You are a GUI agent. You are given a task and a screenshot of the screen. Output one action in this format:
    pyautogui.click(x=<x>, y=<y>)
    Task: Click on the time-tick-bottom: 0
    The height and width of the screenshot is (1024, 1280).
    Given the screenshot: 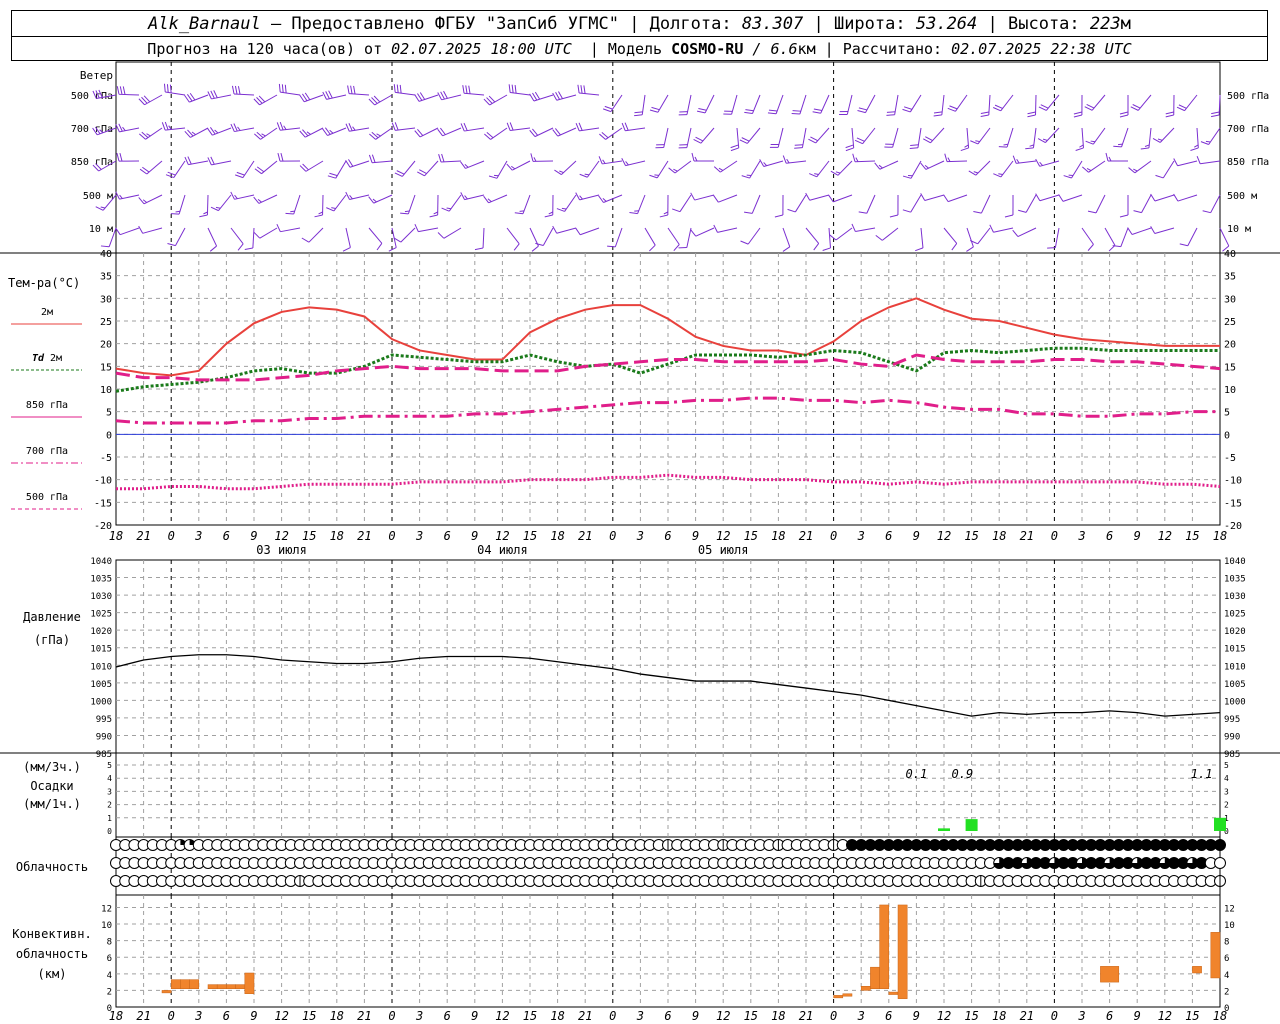 What is the action you would take?
    pyautogui.click(x=391, y=1016)
    